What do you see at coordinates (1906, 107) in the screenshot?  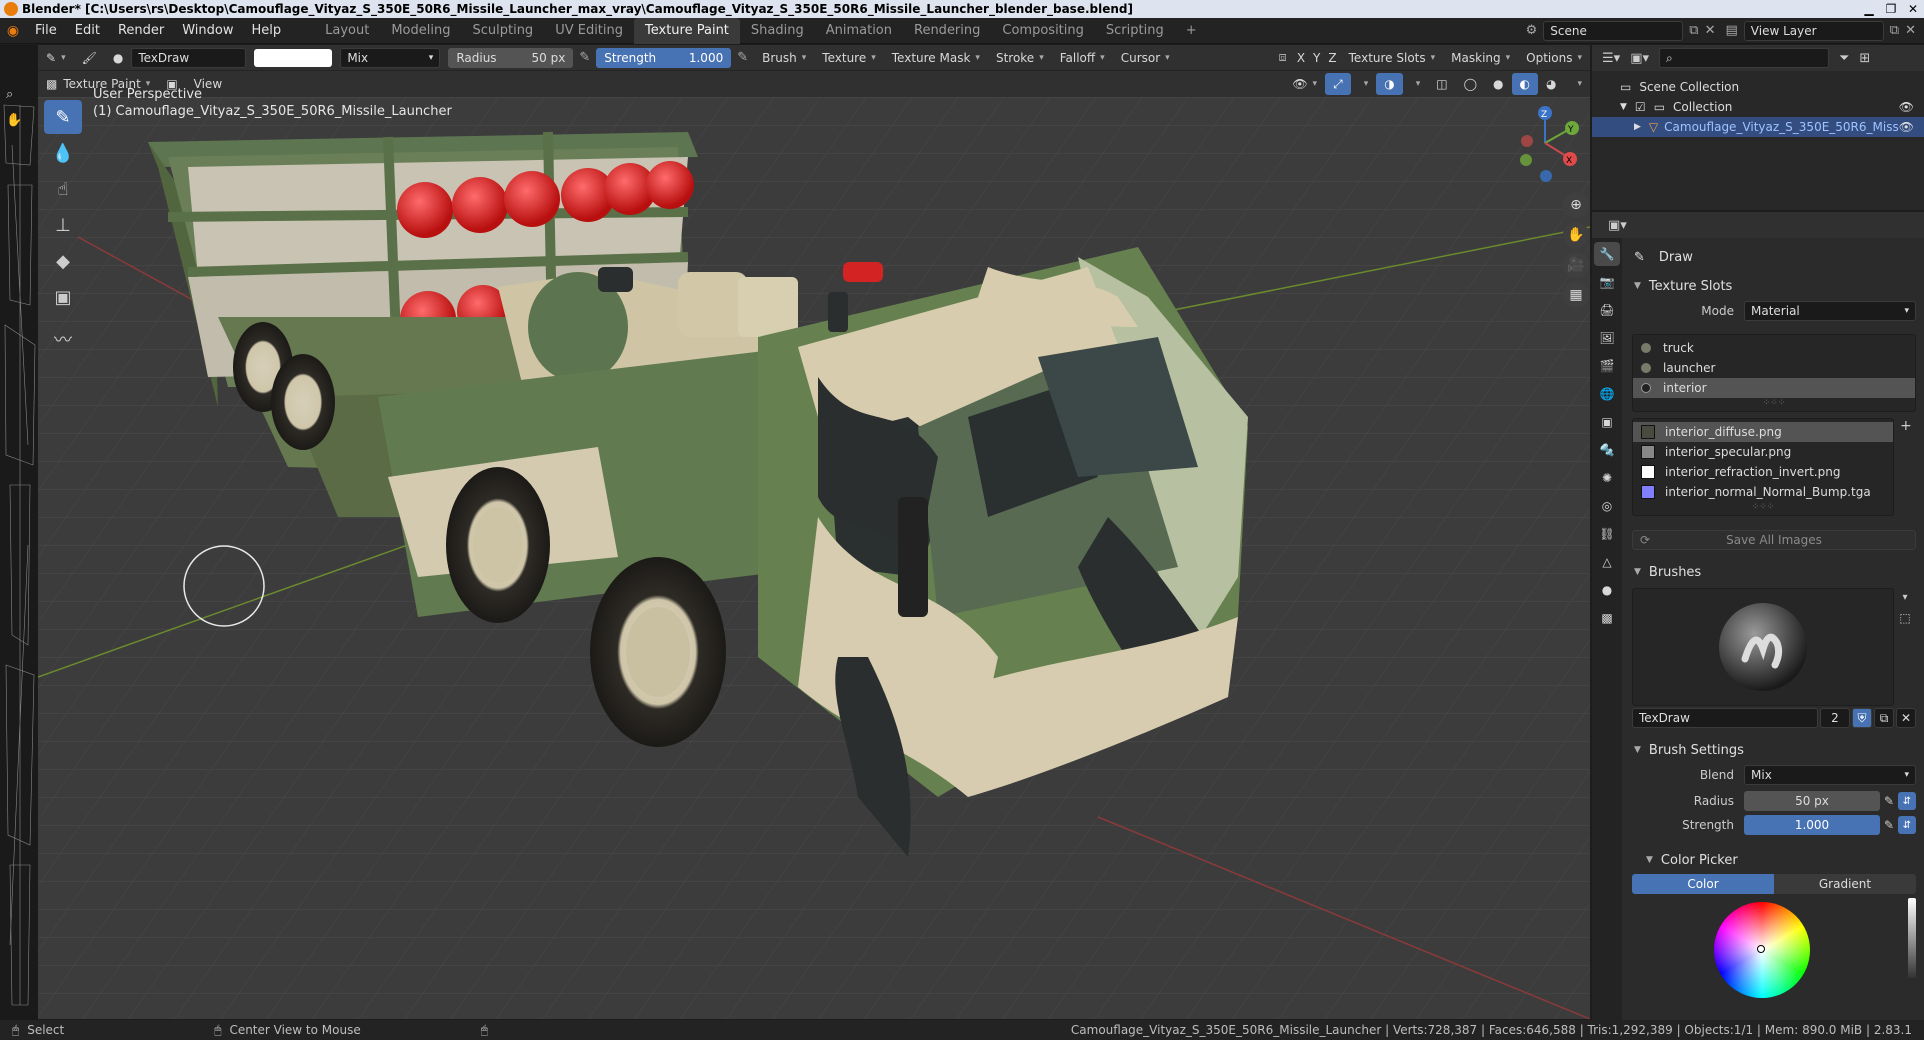 I see `visibility-eye-icon: 👁` at bounding box center [1906, 107].